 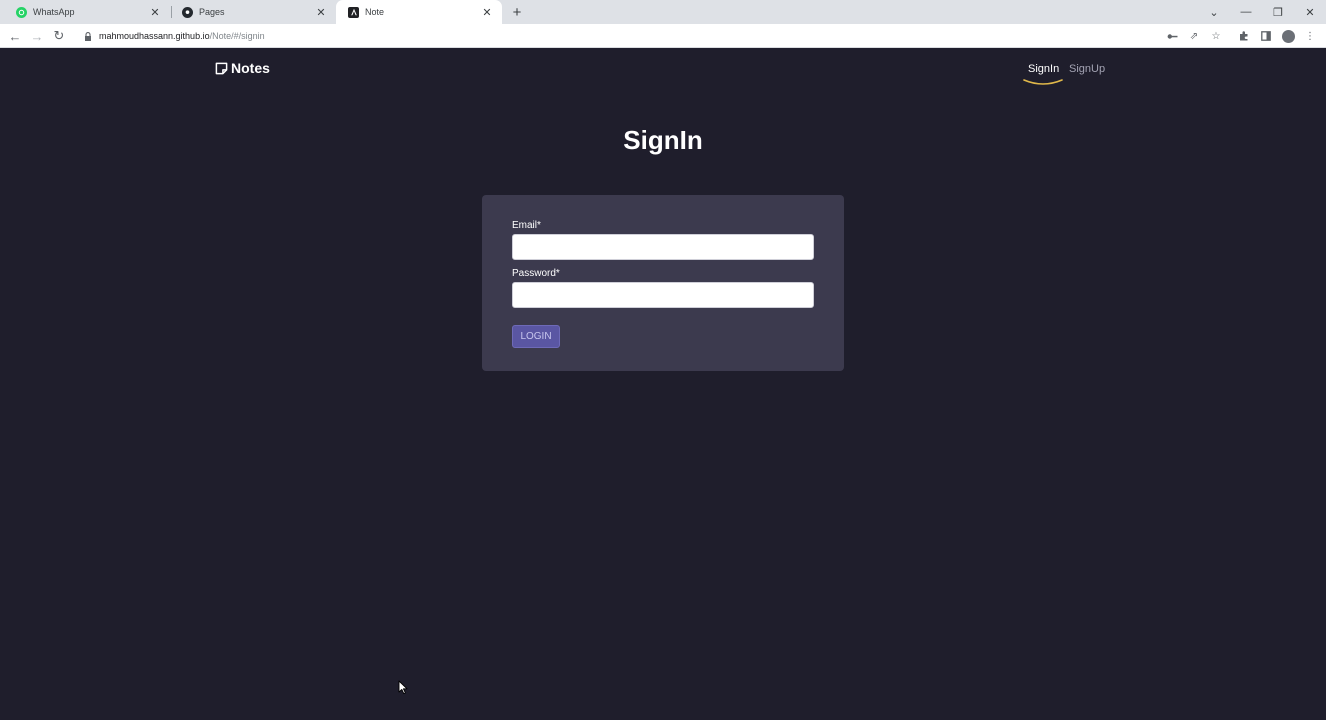 What do you see at coordinates (1172, 36) in the screenshot?
I see `key-icon` at bounding box center [1172, 36].